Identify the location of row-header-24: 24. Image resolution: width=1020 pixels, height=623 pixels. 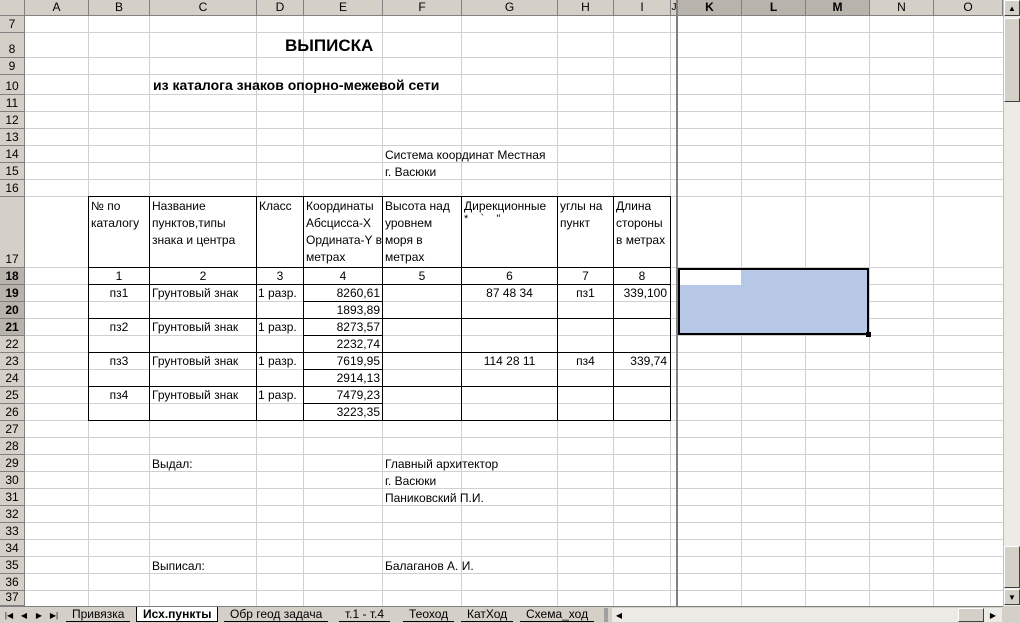
(12, 378).